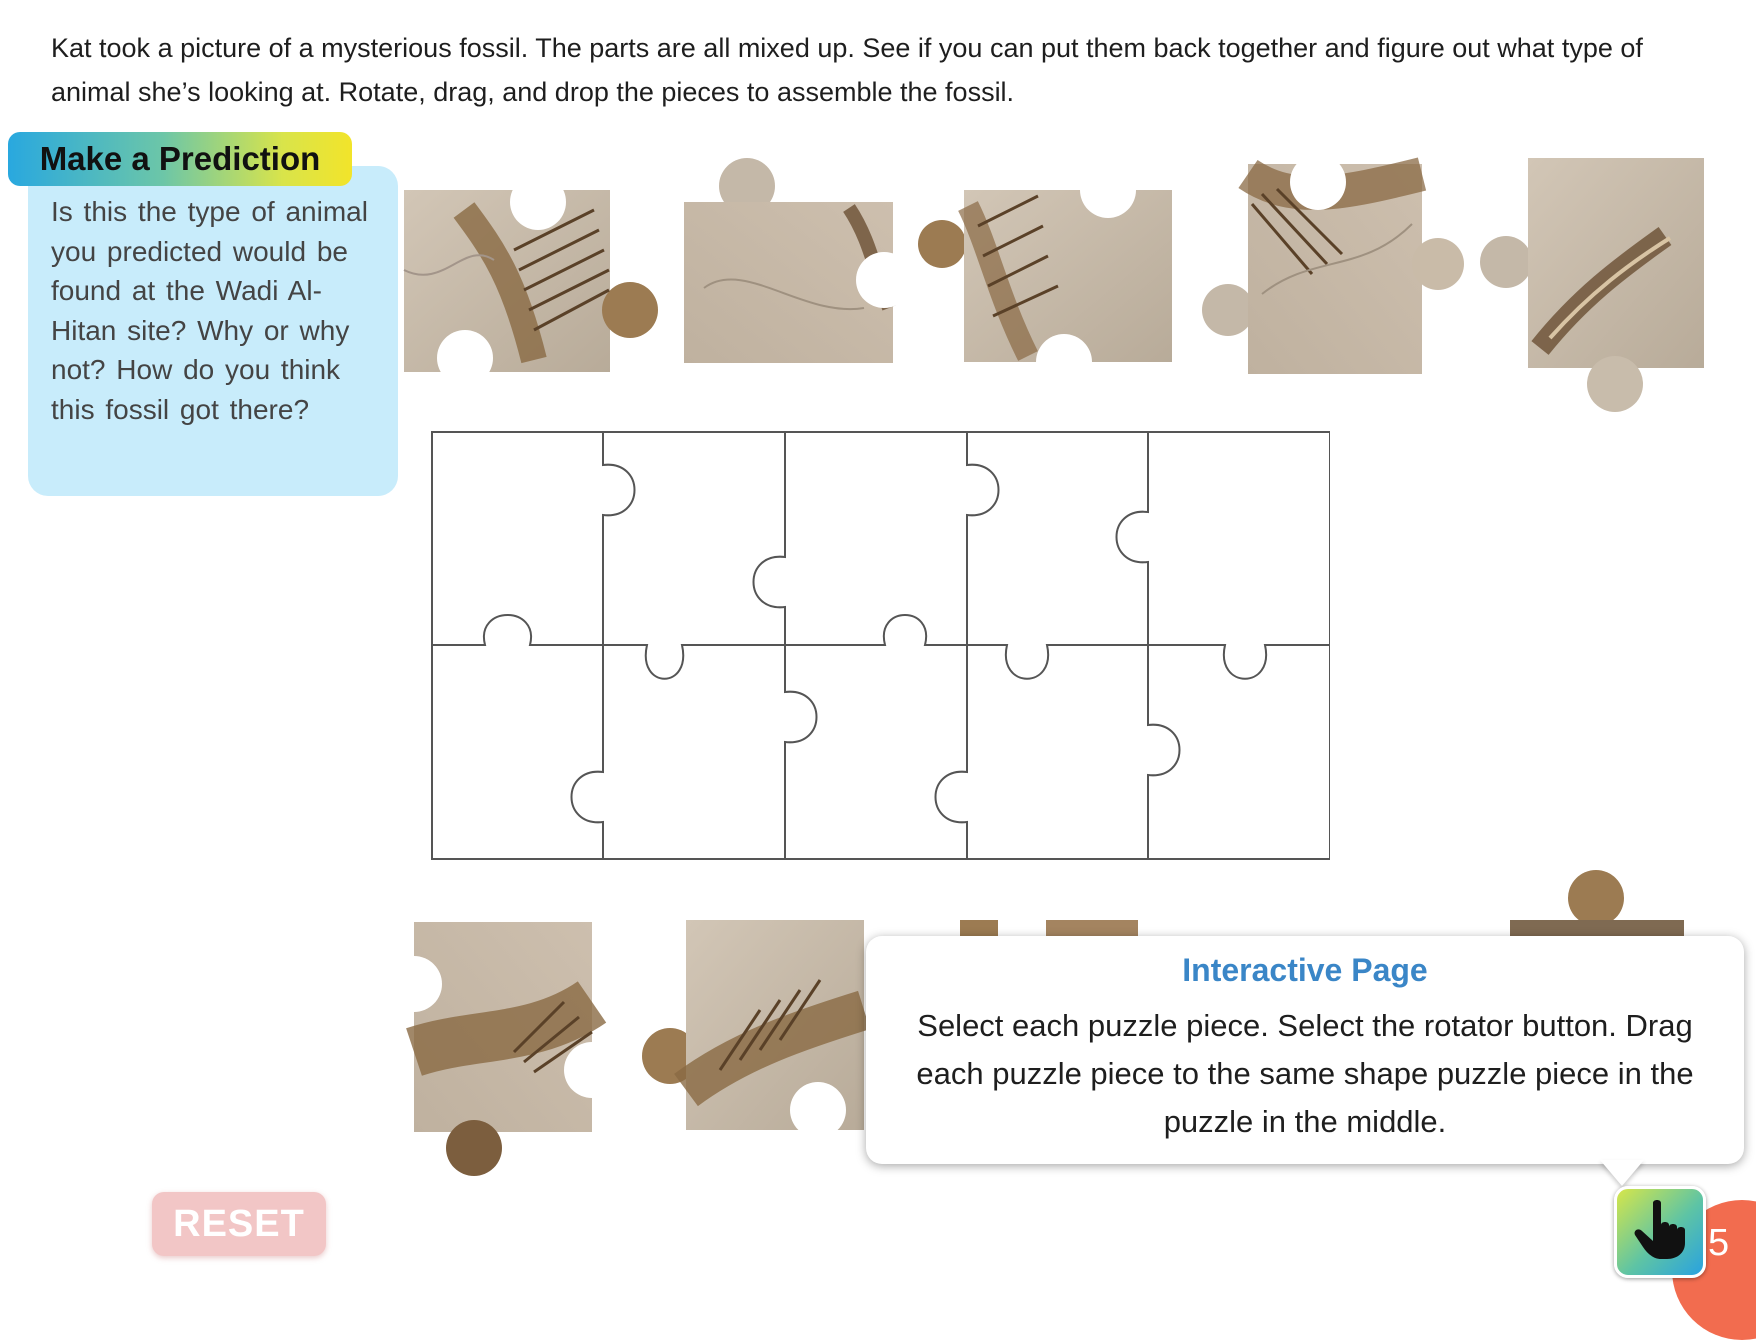  Describe the element at coordinates (1305, 970) in the screenshot. I see `popup-title: Interactive Page` at that location.